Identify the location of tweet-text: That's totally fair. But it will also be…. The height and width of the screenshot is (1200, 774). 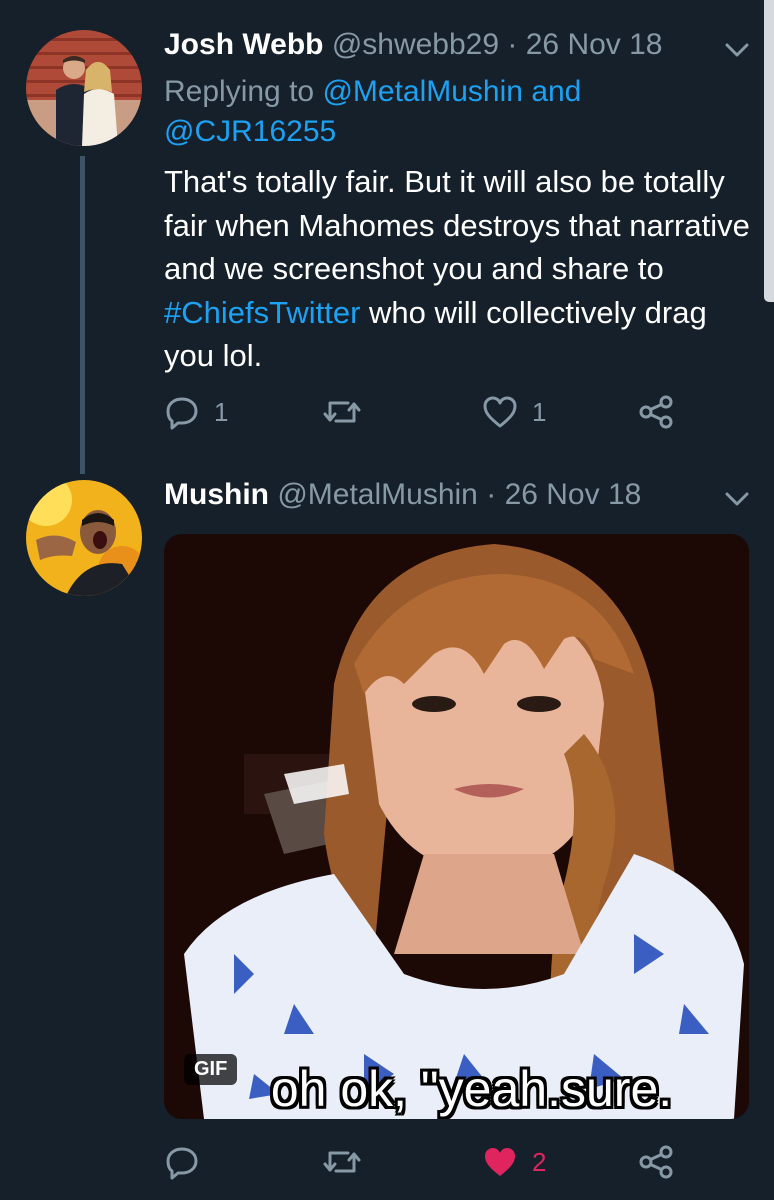
(459, 269).